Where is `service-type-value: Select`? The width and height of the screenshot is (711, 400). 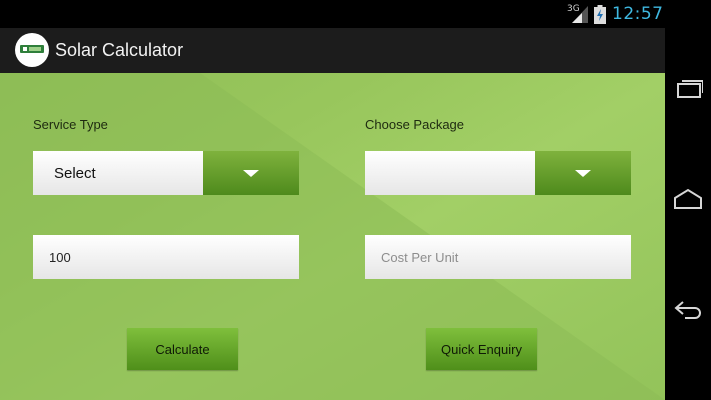 service-type-value: Select is located at coordinates (75, 173).